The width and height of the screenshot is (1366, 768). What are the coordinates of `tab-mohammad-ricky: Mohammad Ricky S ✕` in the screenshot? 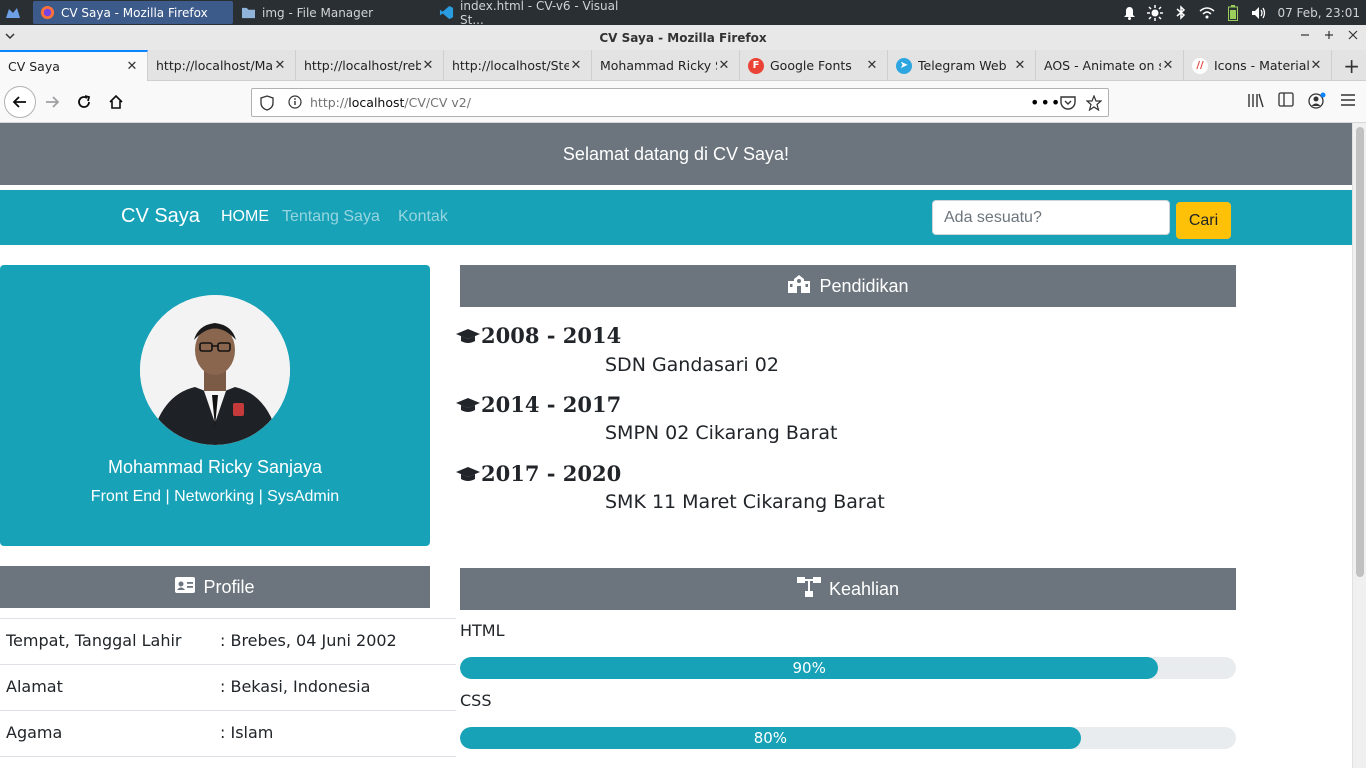 It's located at (666, 65).